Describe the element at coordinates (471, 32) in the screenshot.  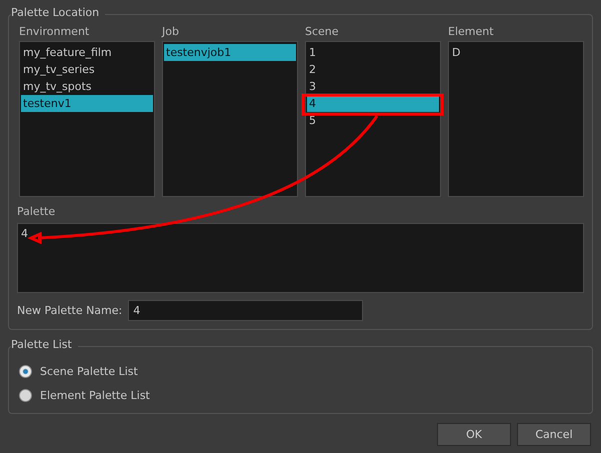
I see `list-label: Element` at that location.